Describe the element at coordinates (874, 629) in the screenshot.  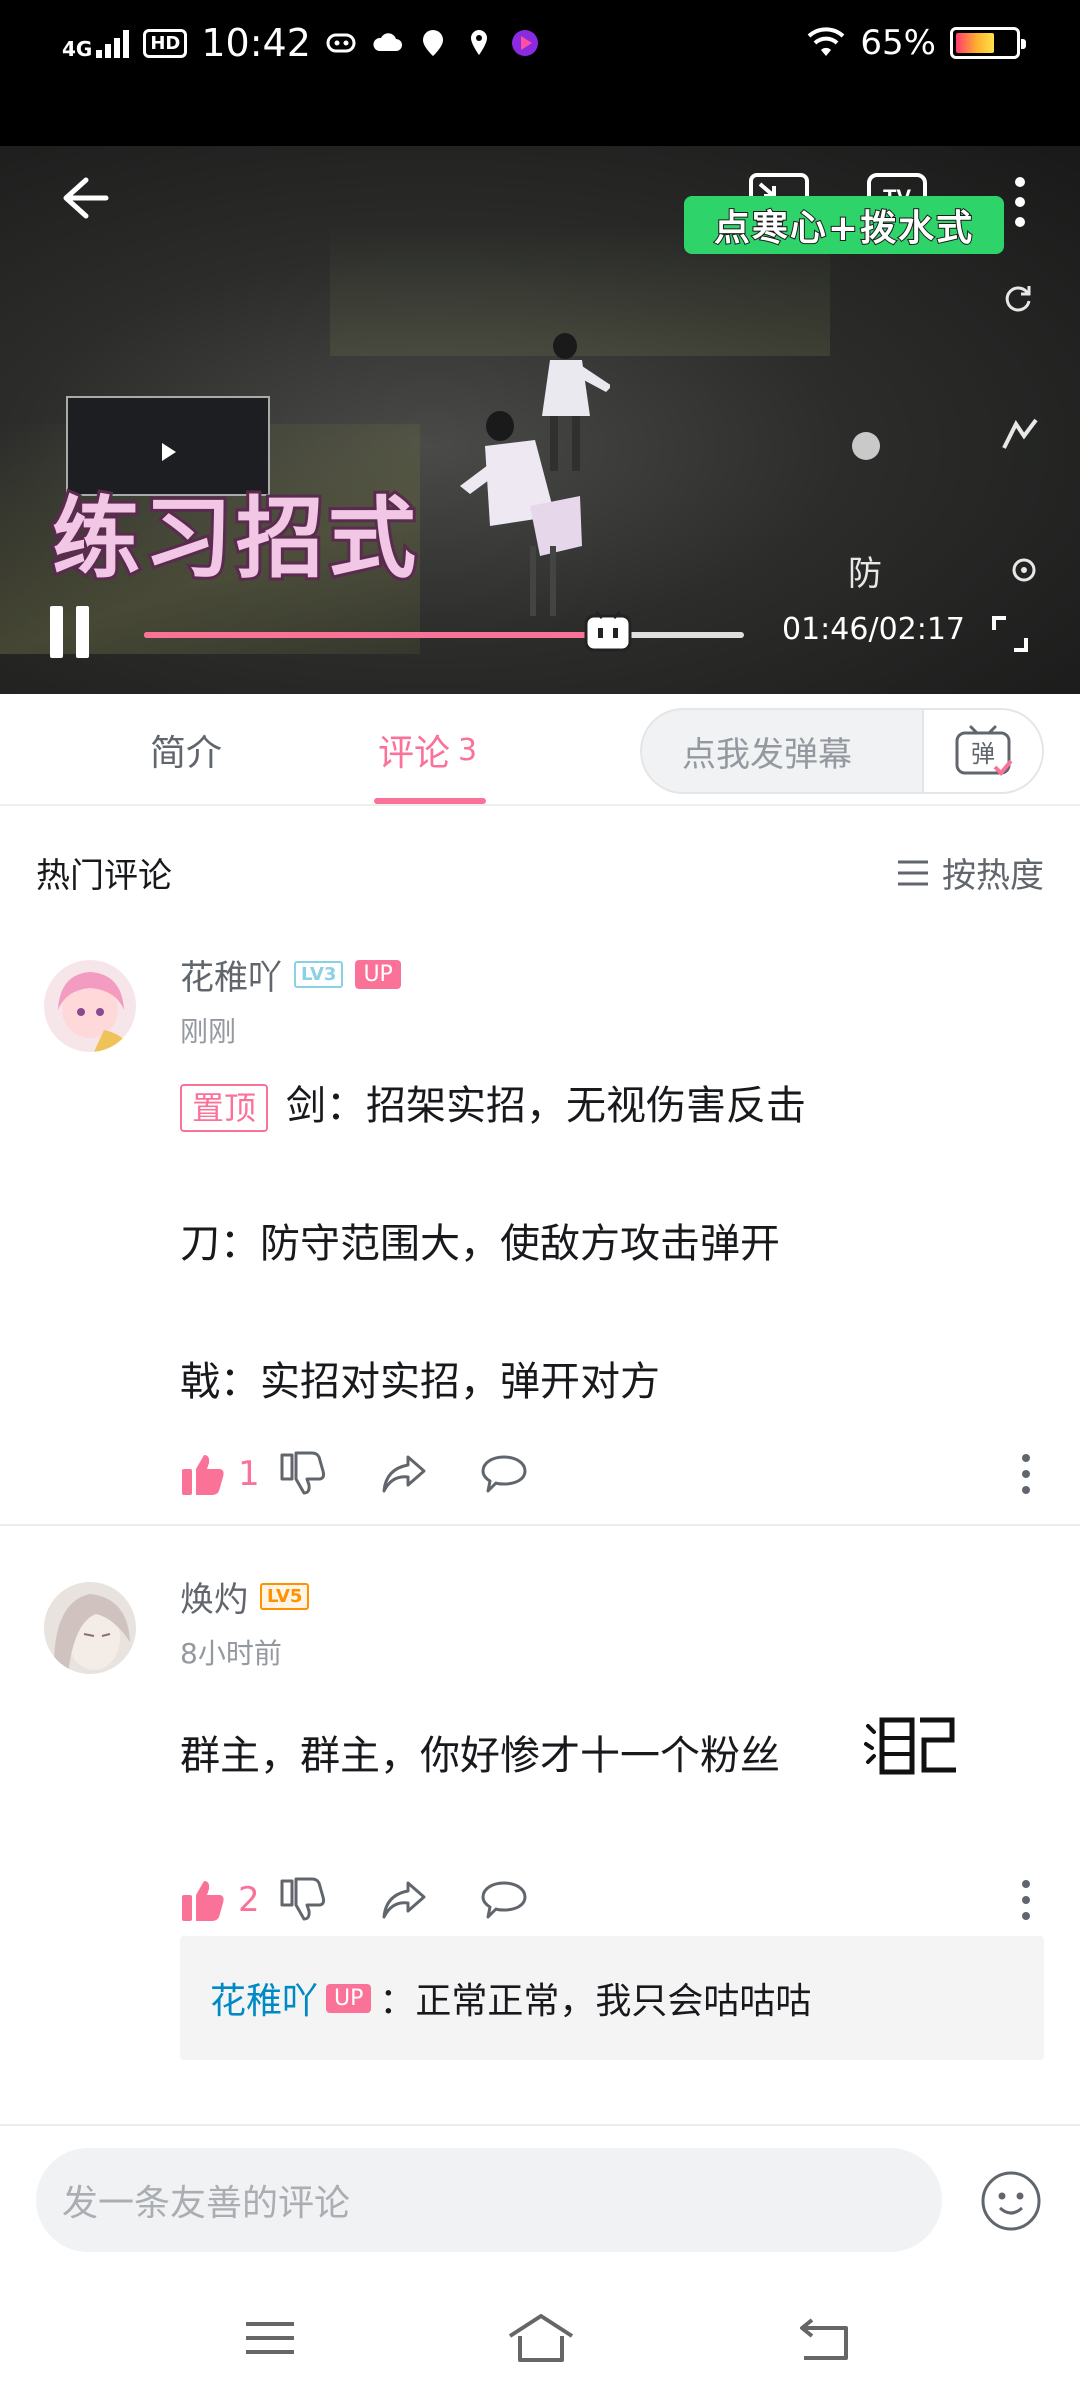
I see `video-time: 01:46/02:17` at that location.